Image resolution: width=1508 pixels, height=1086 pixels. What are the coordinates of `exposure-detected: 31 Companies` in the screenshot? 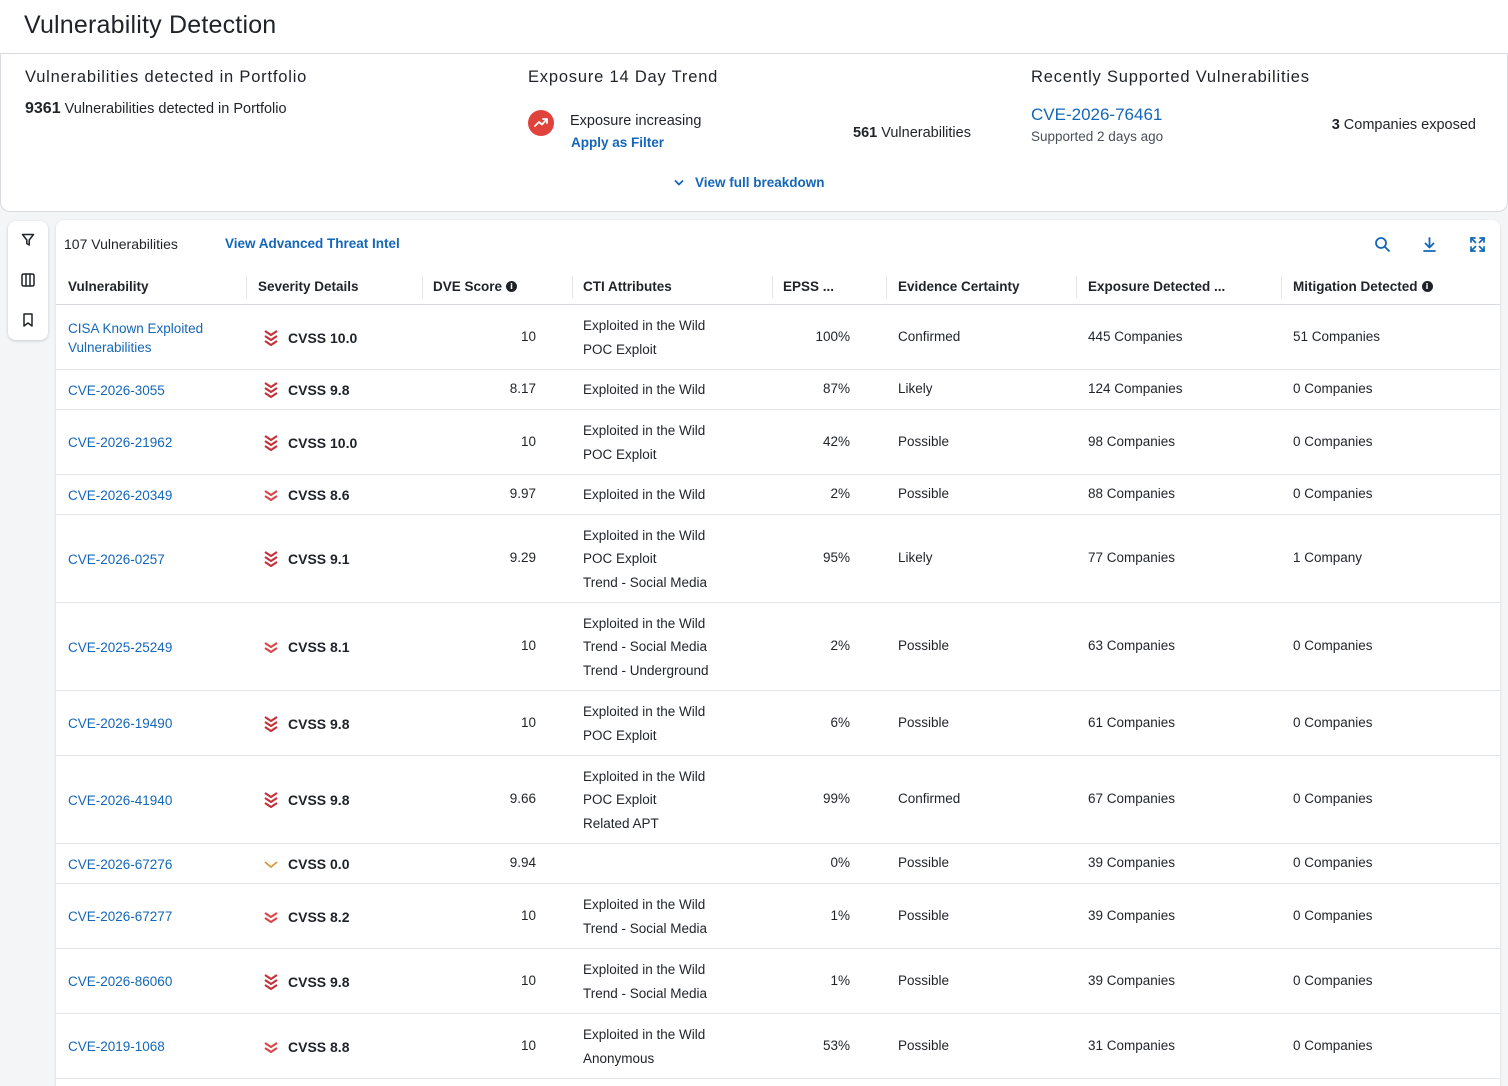 It's located at (1131, 1045).